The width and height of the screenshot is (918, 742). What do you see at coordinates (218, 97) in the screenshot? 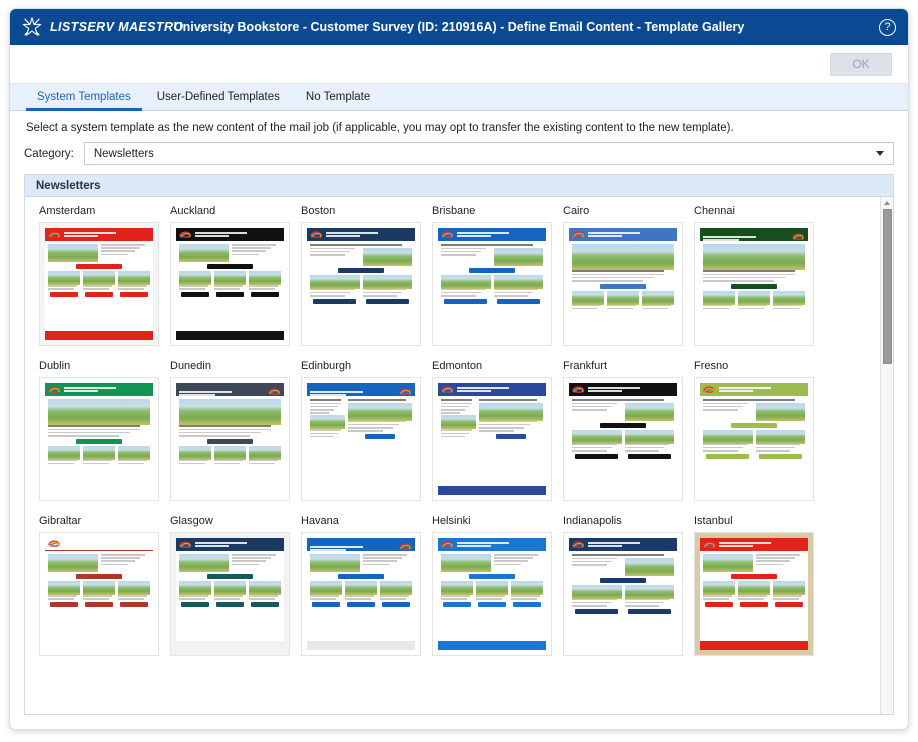
I see `tab-user-defined-templates: User-Defined Templates` at bounding box center [218, 97].